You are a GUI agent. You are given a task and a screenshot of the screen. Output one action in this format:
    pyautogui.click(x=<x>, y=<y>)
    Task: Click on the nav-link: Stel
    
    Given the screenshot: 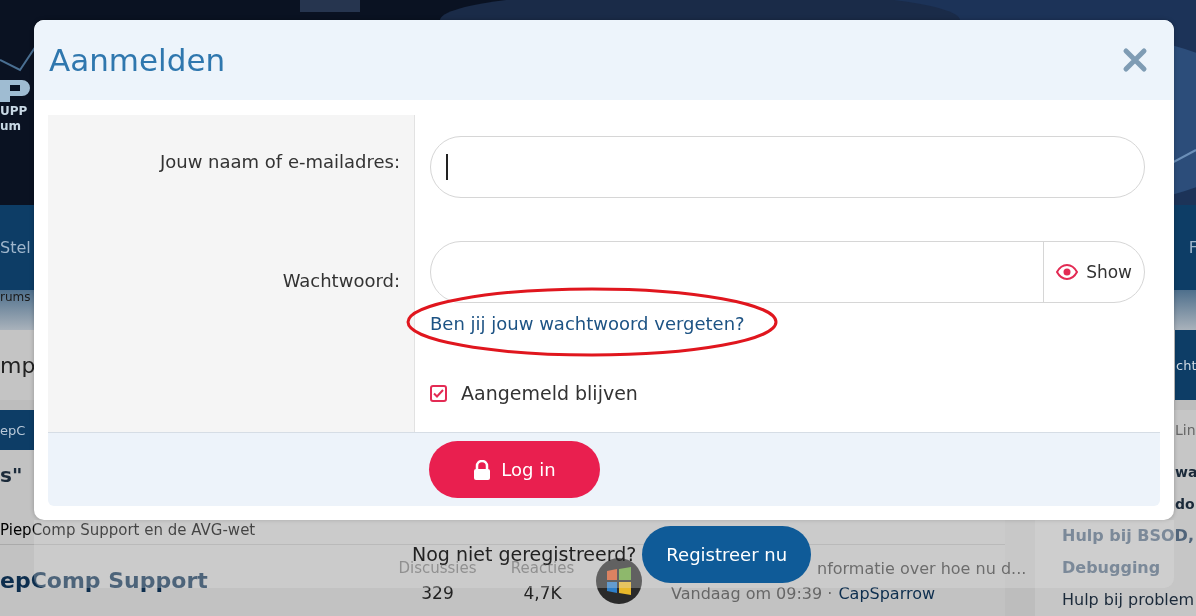 What is the action you would take?
    pyautogui.click(x=15, y=247)
    